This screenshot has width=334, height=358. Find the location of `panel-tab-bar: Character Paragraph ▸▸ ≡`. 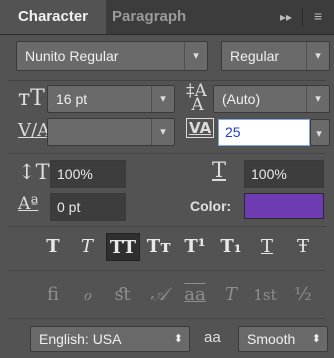

panel-tab-bar: Character Paragraph ▸▸ ≡ is located at coordinates (167, 17).